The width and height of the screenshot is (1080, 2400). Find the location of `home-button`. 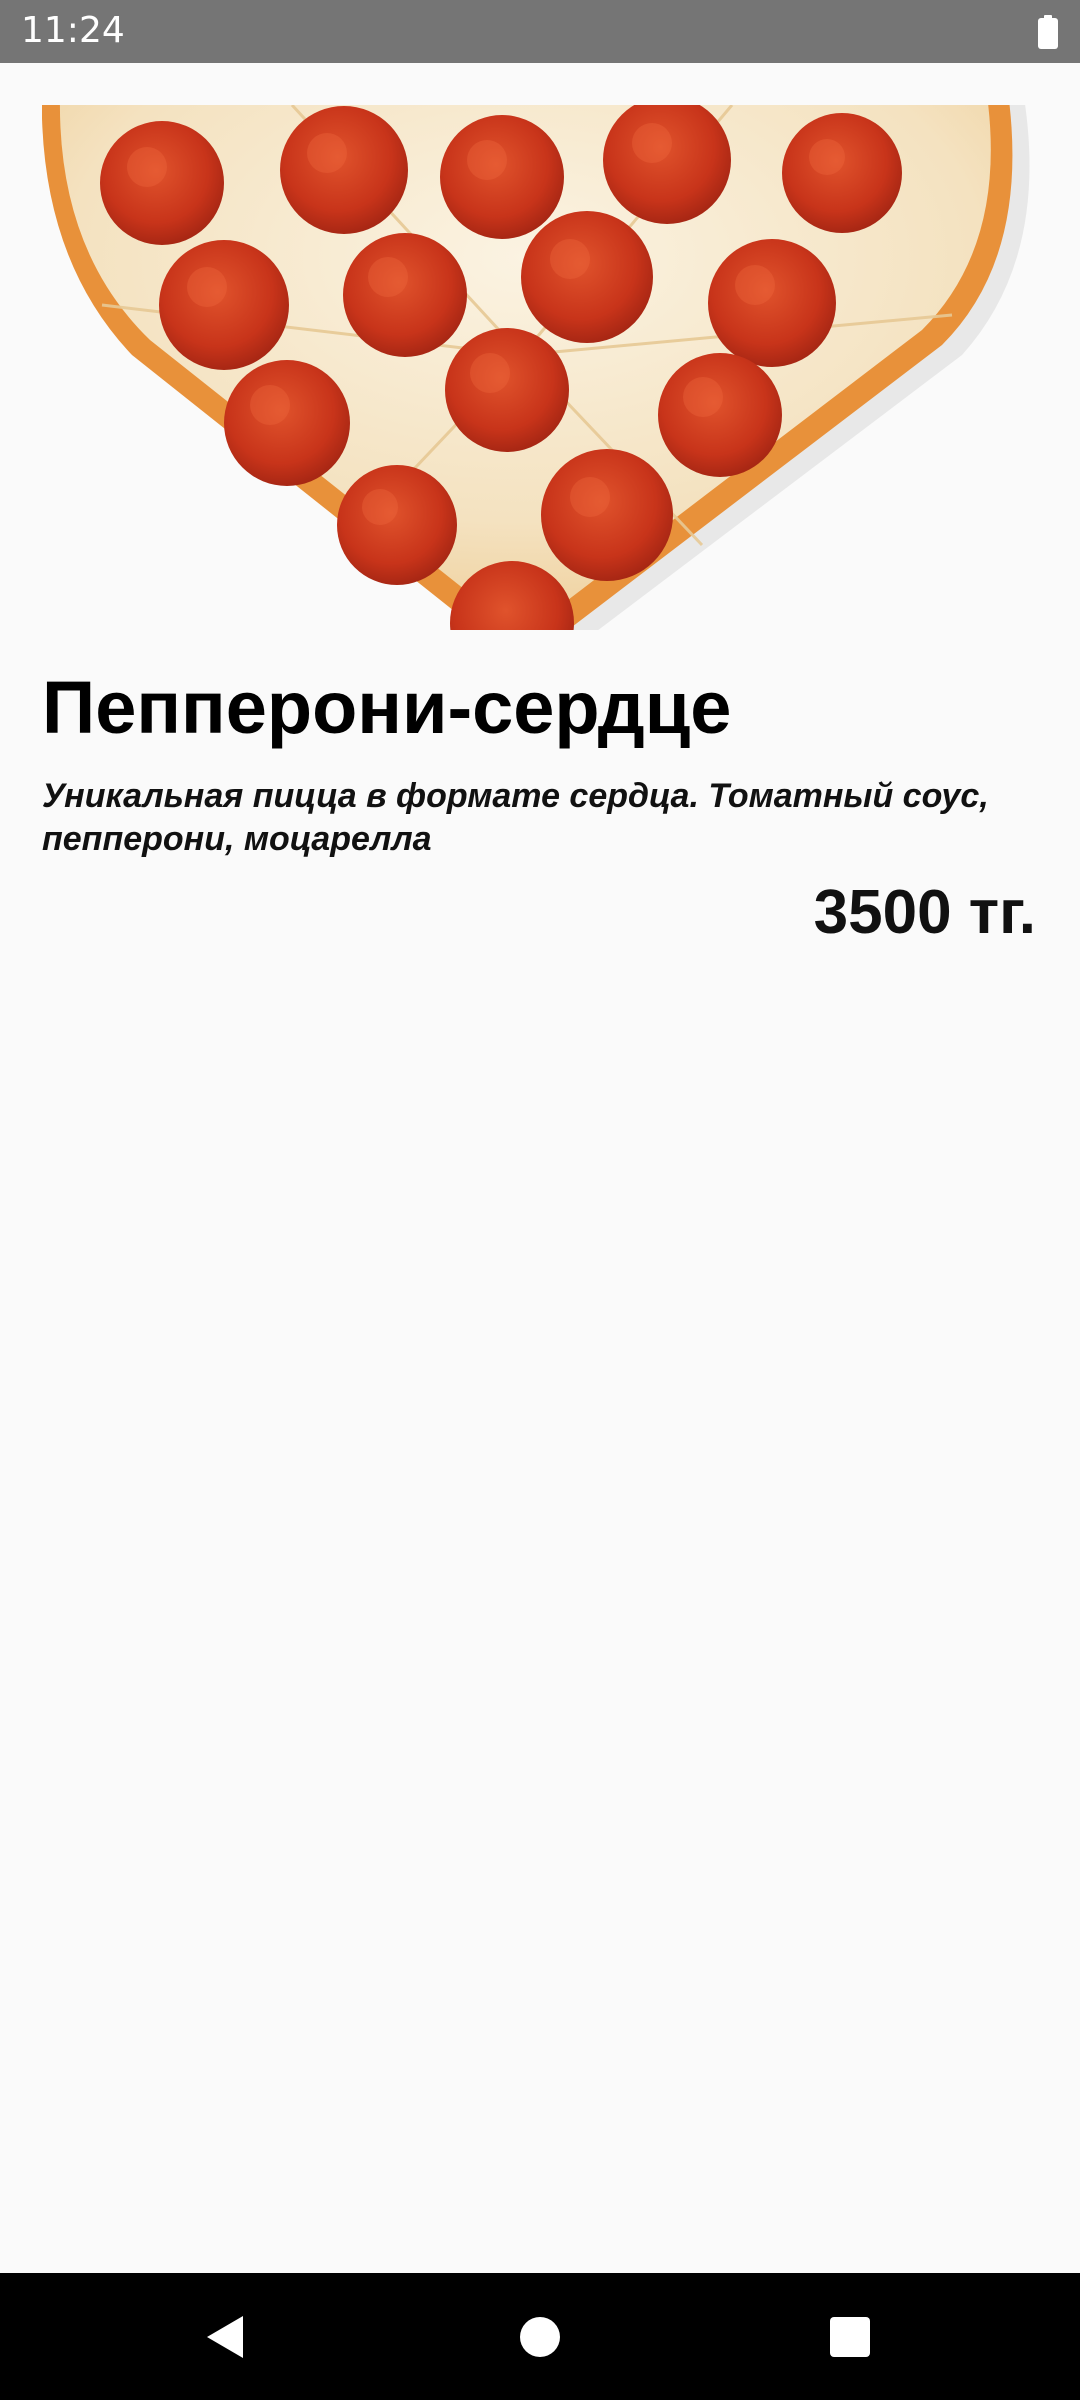

home-button is located at coordinates (540, 2336).